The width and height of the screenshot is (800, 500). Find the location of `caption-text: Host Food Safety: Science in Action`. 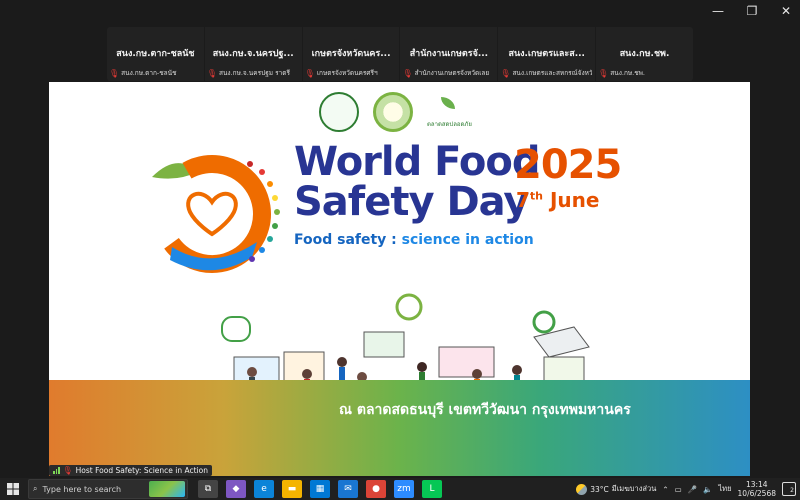

caption-text: Host Food Safety: Science in Action is located at coordinates (142, 470).